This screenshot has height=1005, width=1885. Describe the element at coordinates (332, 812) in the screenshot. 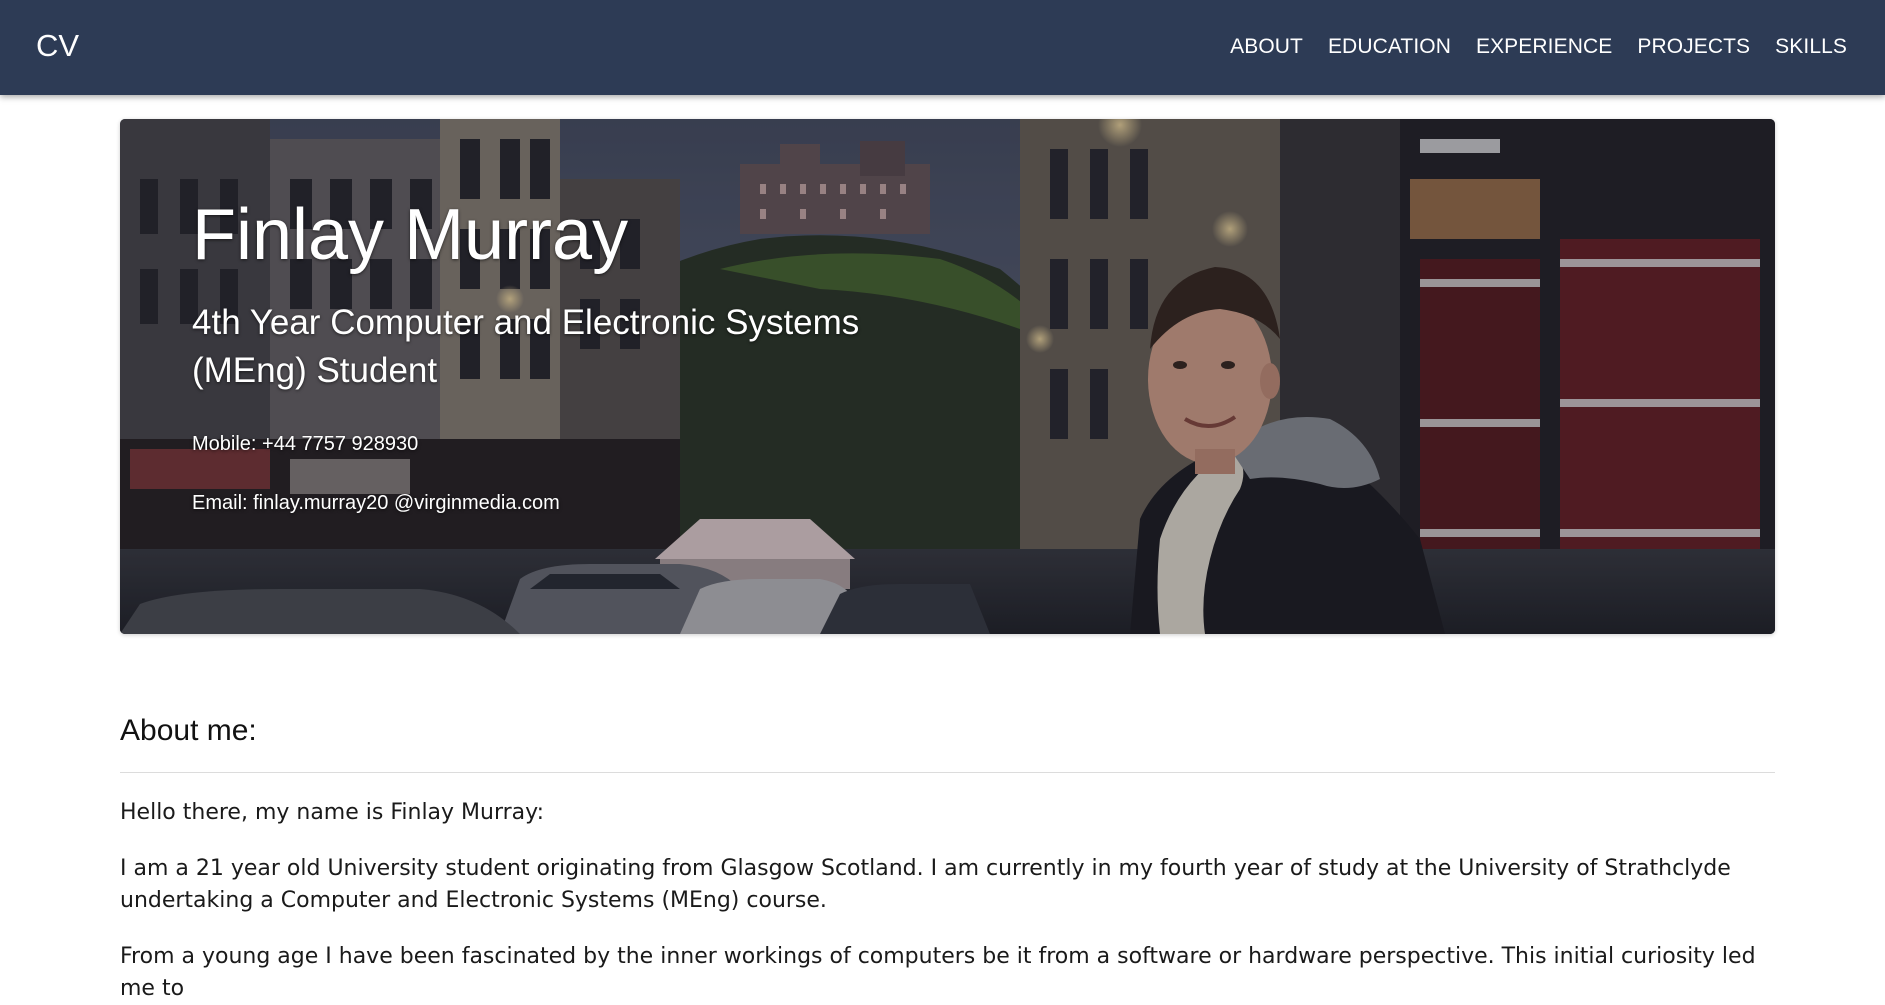

I see `about-paragraph: Hello there, my name is Finlay Murray:` at that location.